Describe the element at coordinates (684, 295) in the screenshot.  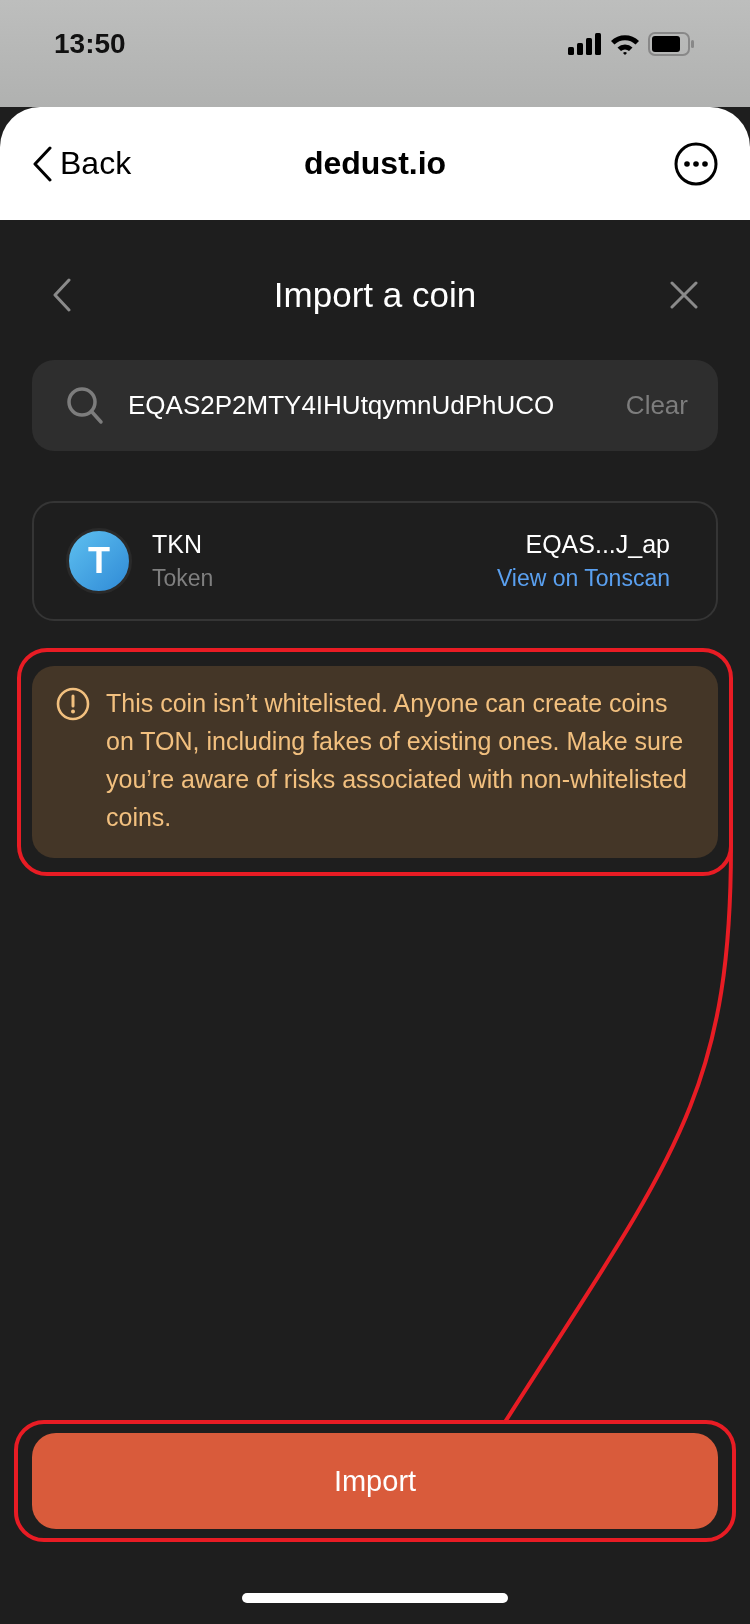
I see `close-icon` at that location.